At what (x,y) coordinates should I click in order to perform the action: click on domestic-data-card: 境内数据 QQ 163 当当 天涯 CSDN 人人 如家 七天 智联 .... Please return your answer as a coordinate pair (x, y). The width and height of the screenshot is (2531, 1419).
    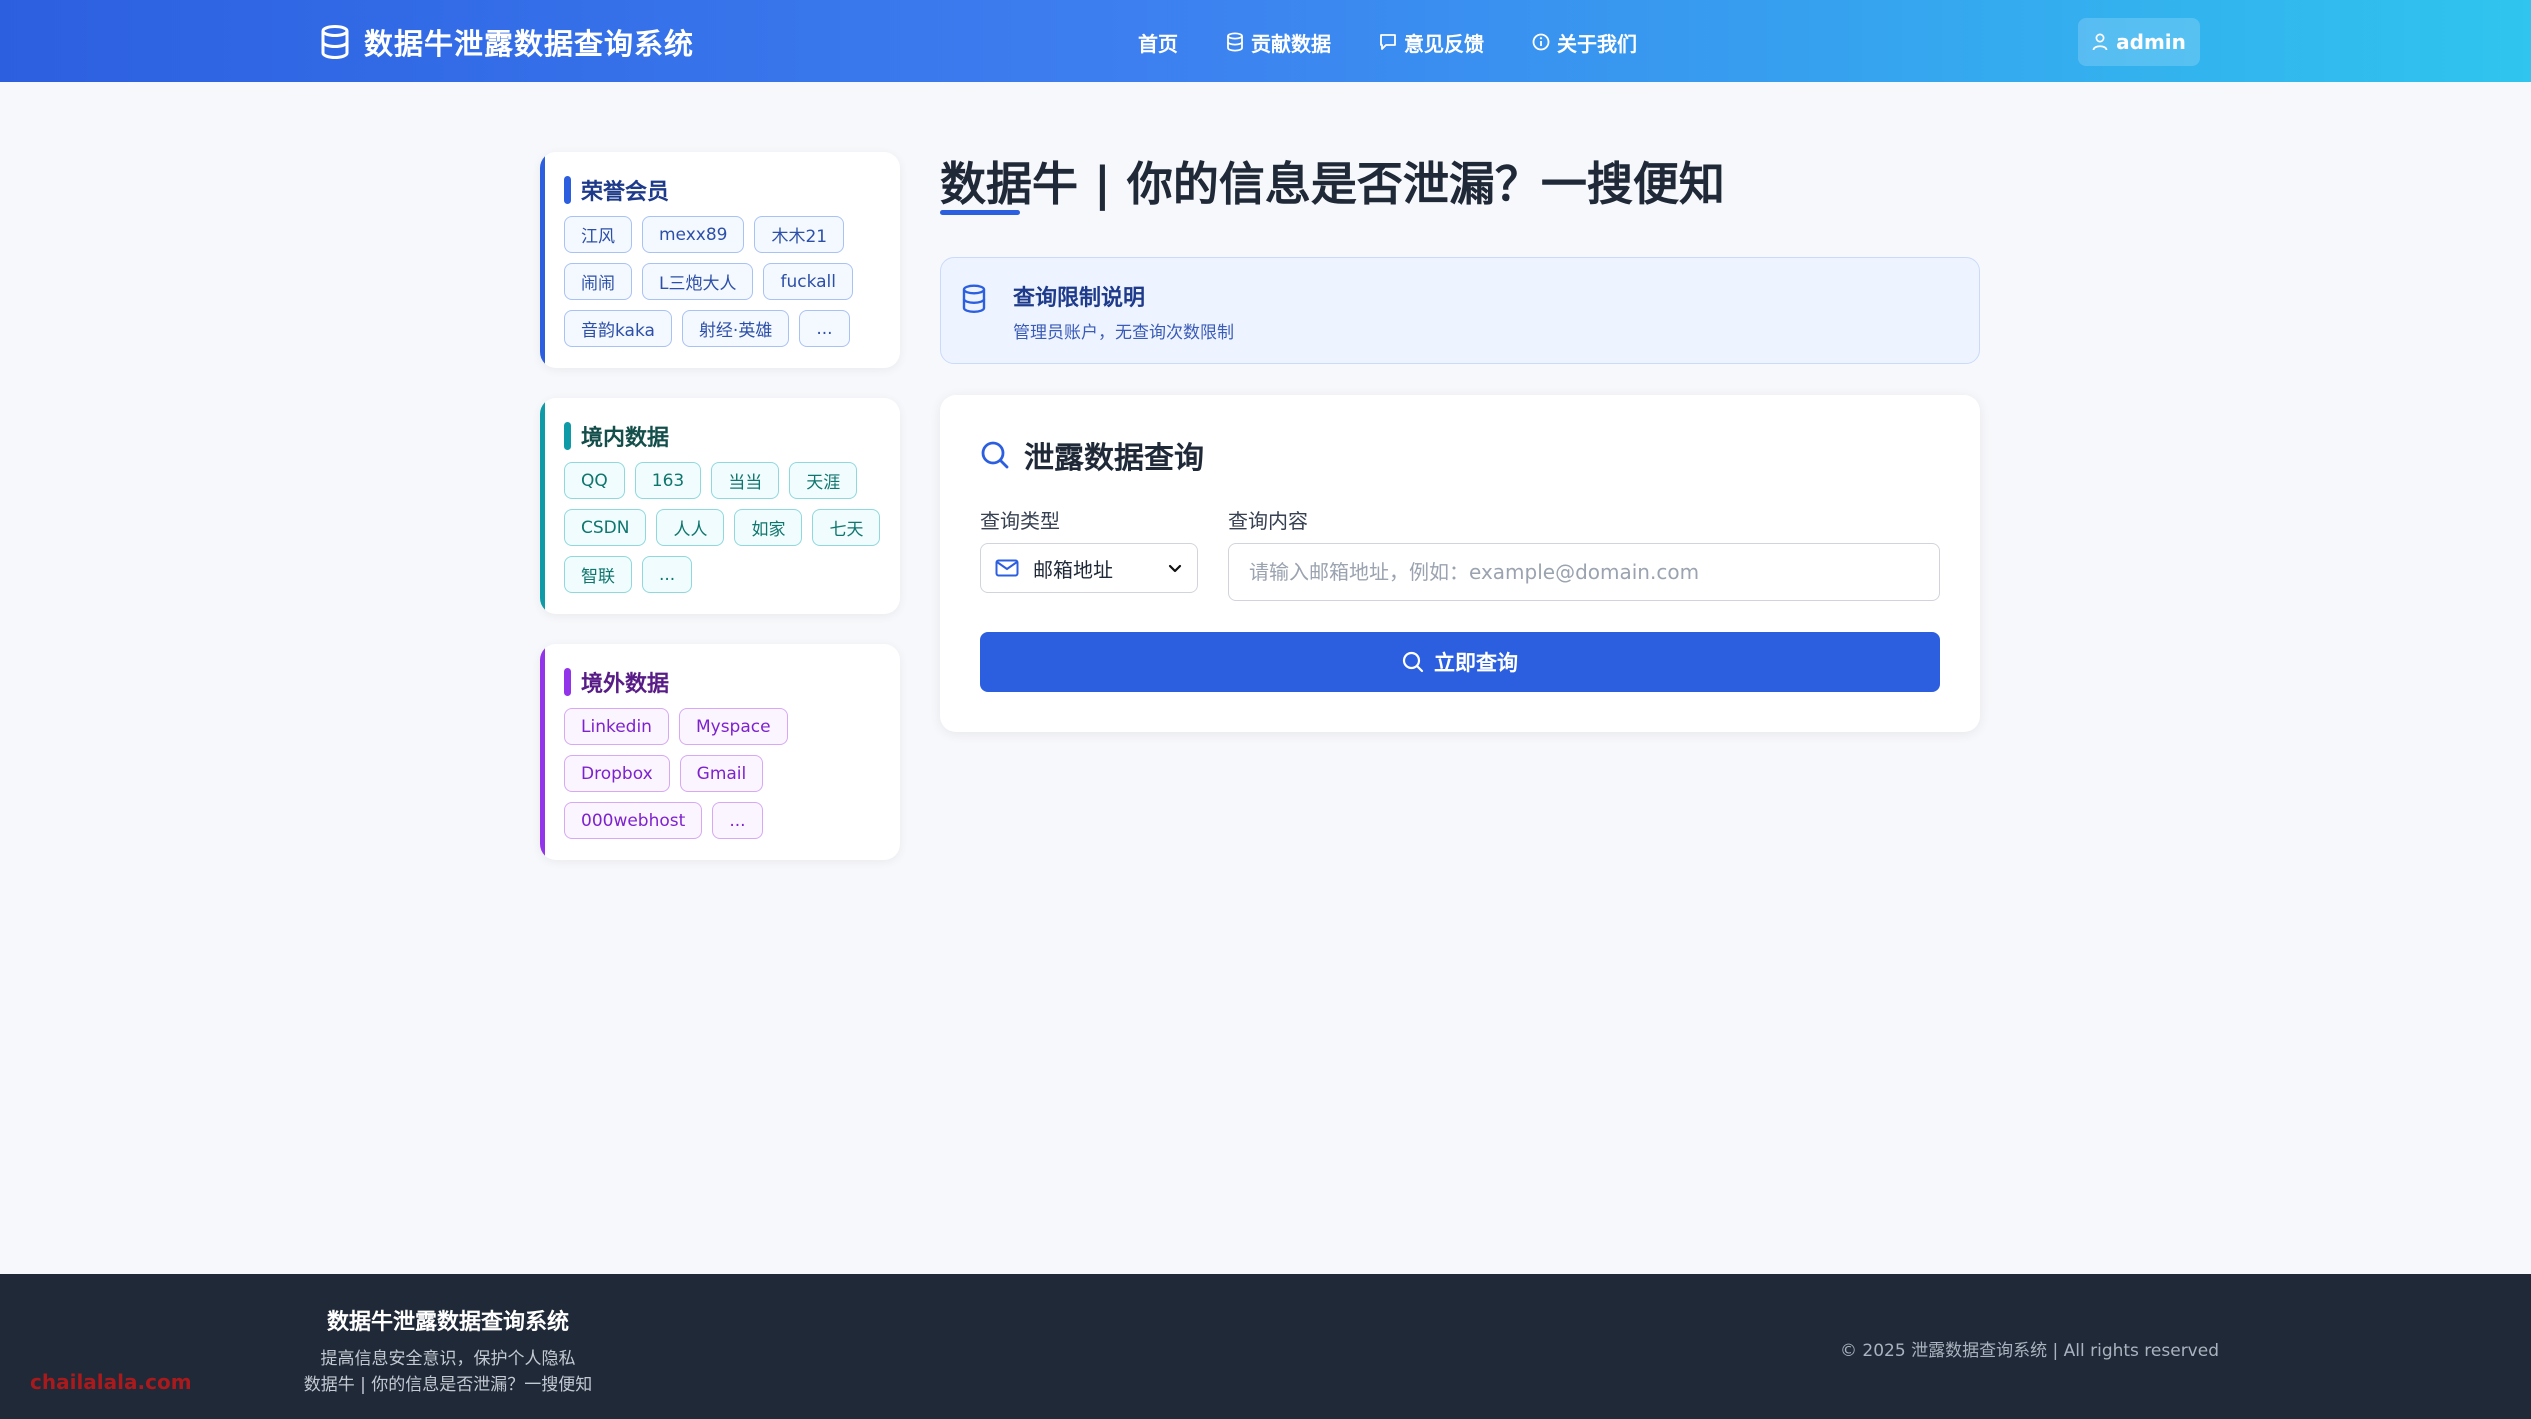
    Looking at the image, I should click on (720, 506).